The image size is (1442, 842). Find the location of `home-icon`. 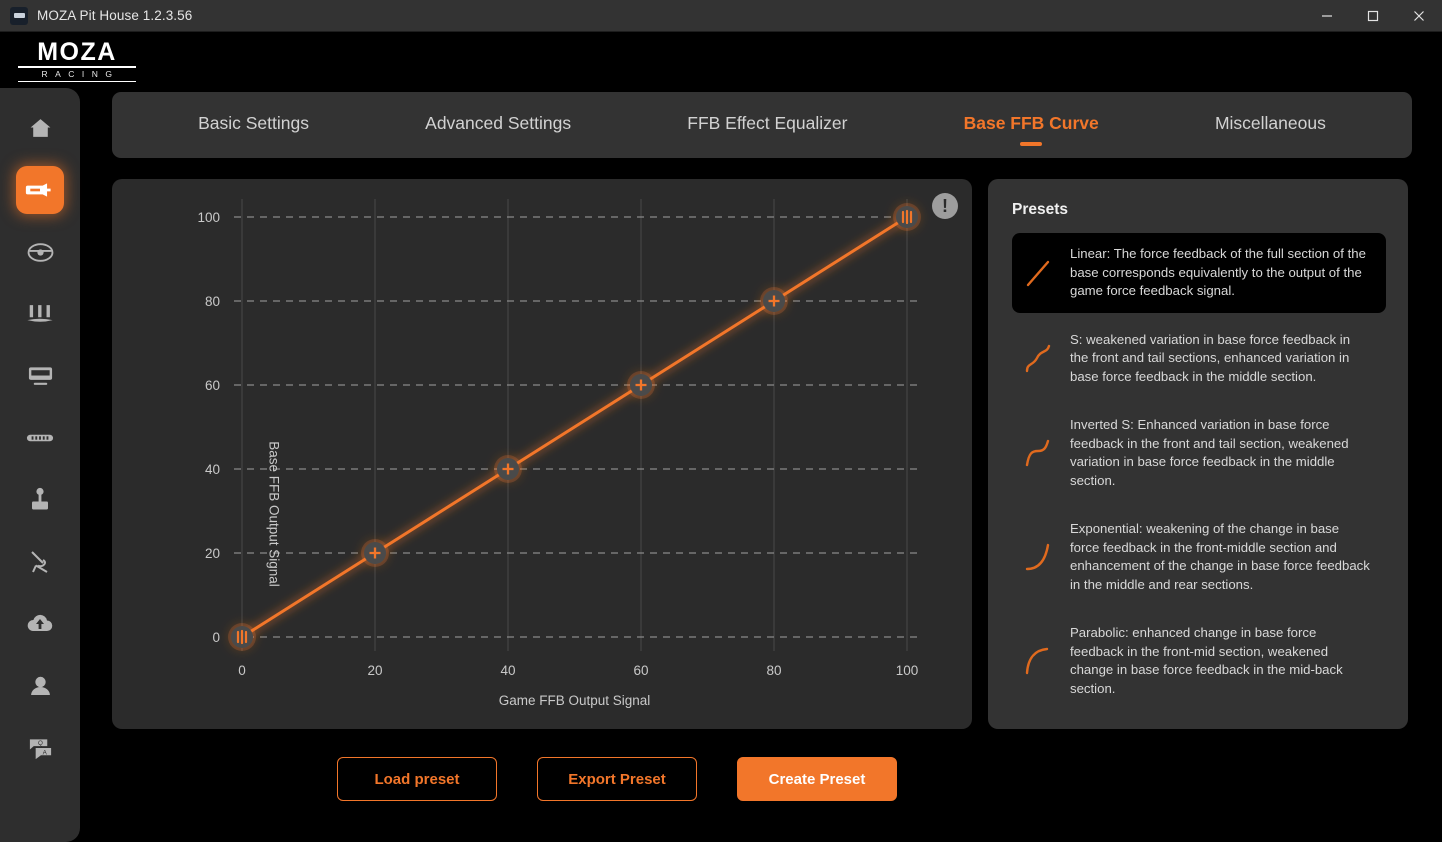

home-icon is located at coordinates (40, 127).